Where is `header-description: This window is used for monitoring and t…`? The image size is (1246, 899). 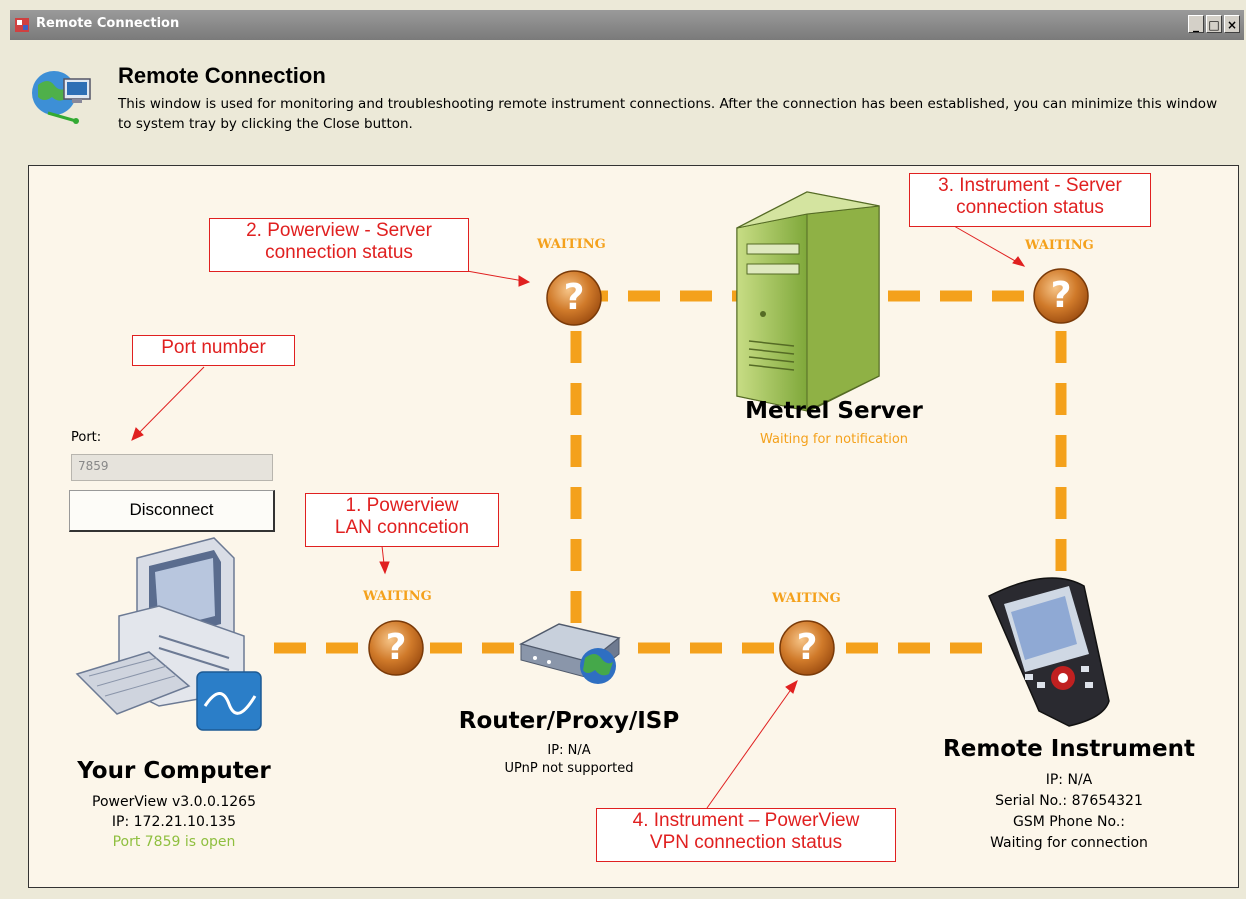 header-description: This window is used for monitoring and t… is located at coordinates (668, 114).